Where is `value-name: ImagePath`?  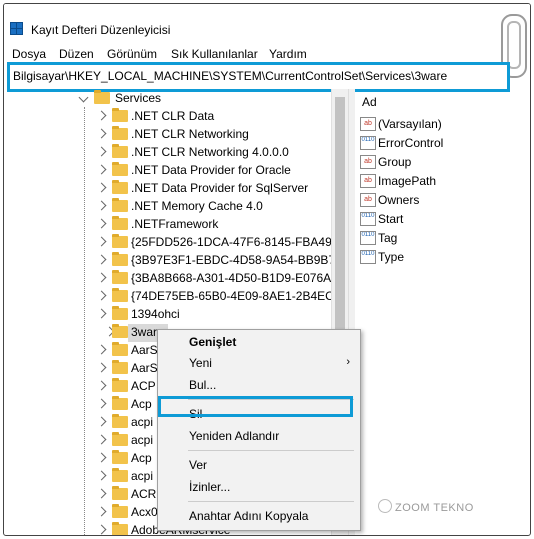 value-name: ImagePath is located at coordinates (407, 181).